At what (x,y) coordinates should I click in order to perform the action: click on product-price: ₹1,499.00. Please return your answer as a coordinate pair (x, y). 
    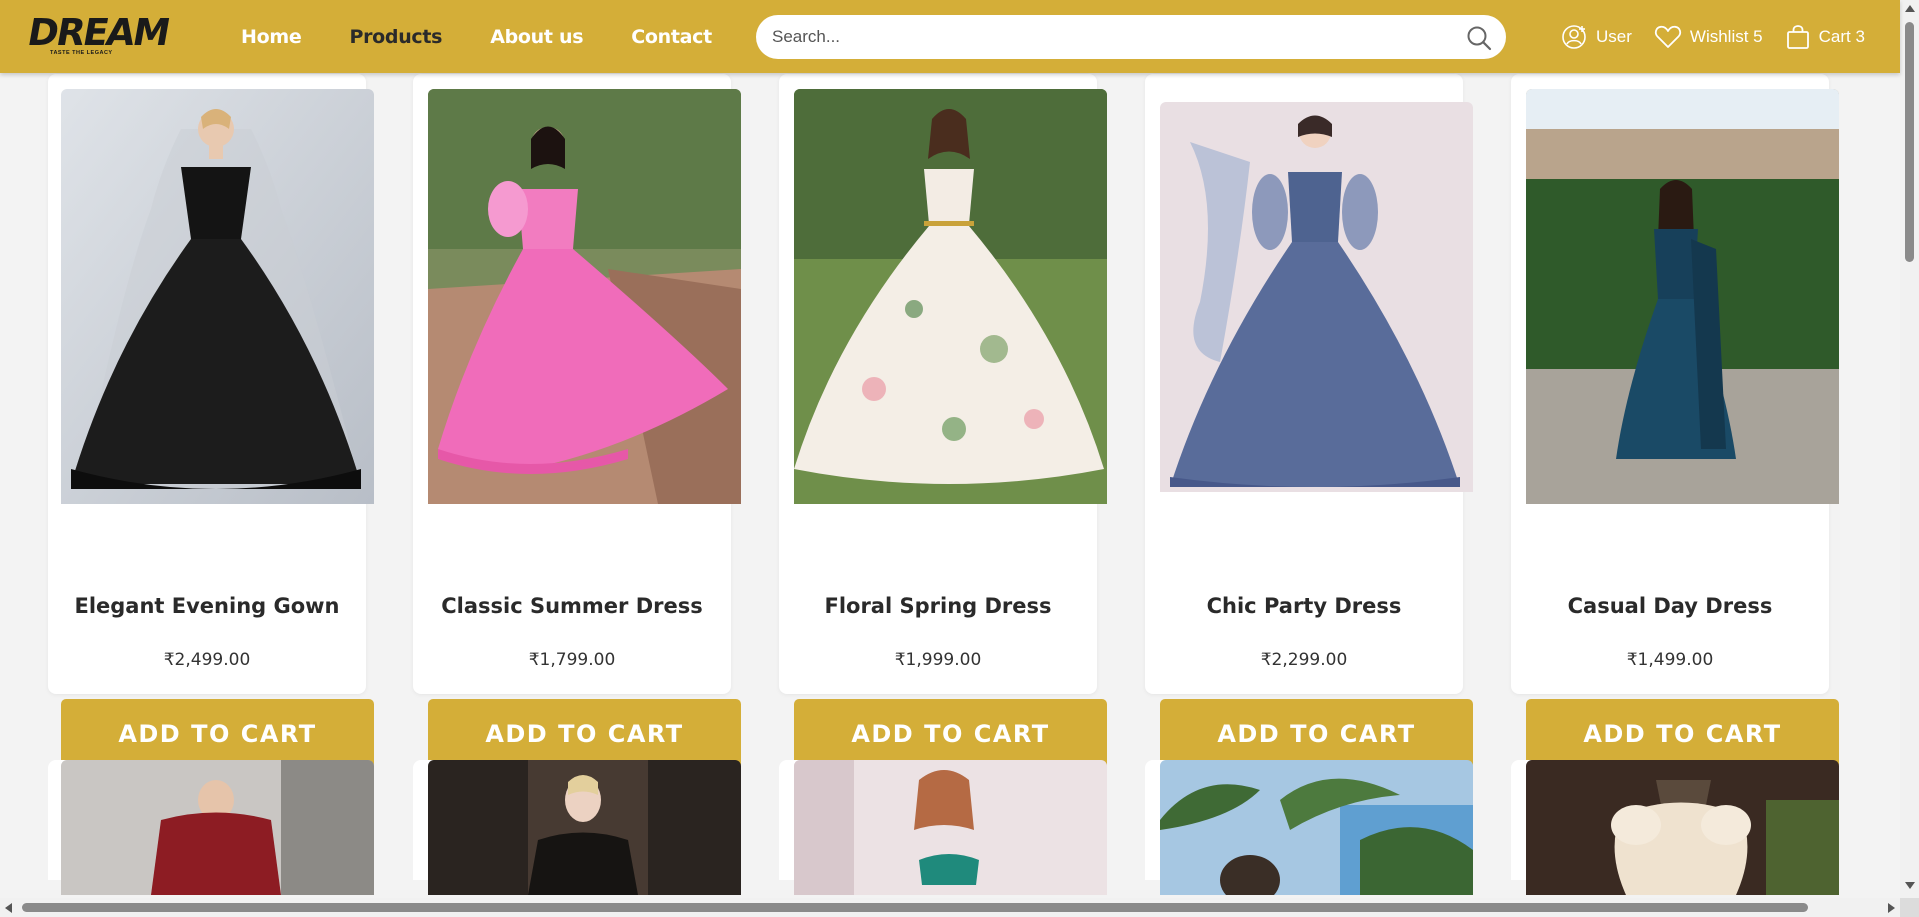
    Looking at the image, I should click on (1670, 660).